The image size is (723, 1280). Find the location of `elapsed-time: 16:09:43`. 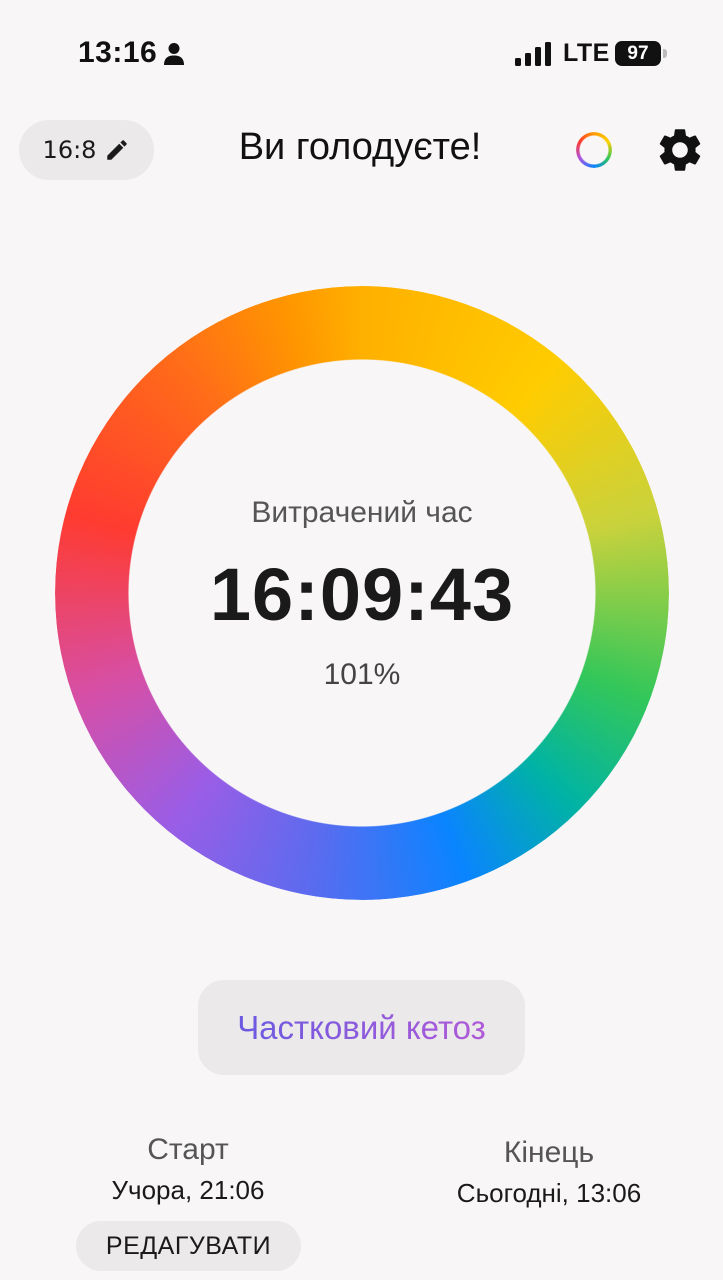

elapsed-time: 16:09:43 is located at coordinates (362, 594).